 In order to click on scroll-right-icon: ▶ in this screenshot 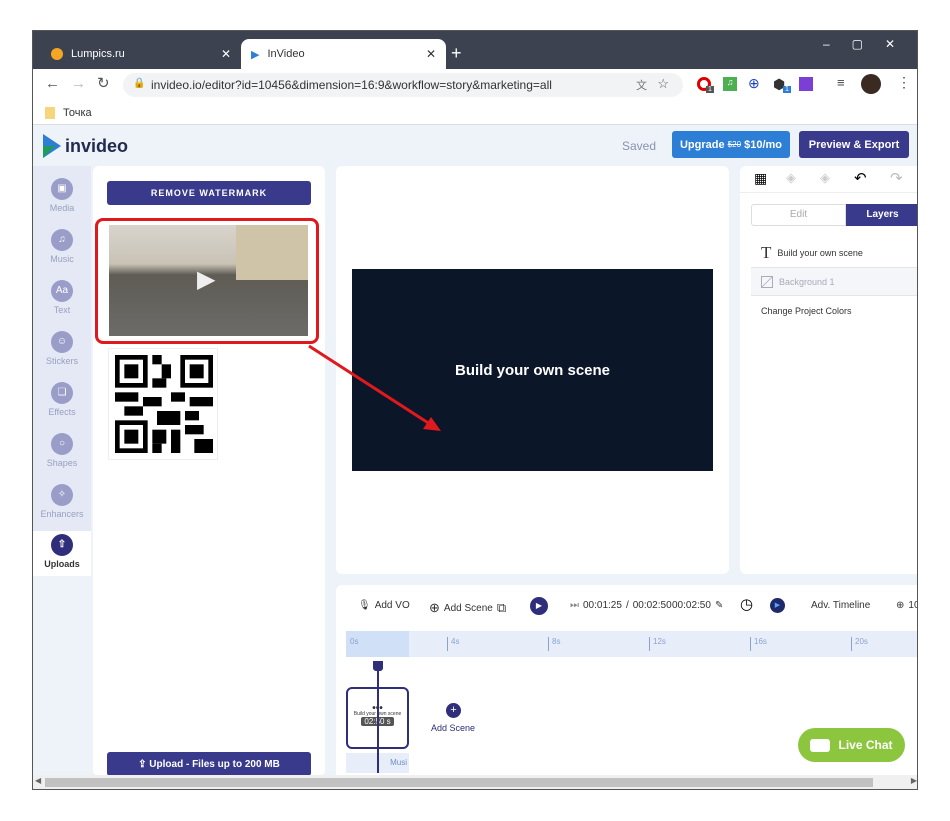, I will do `click(914, 780)`.